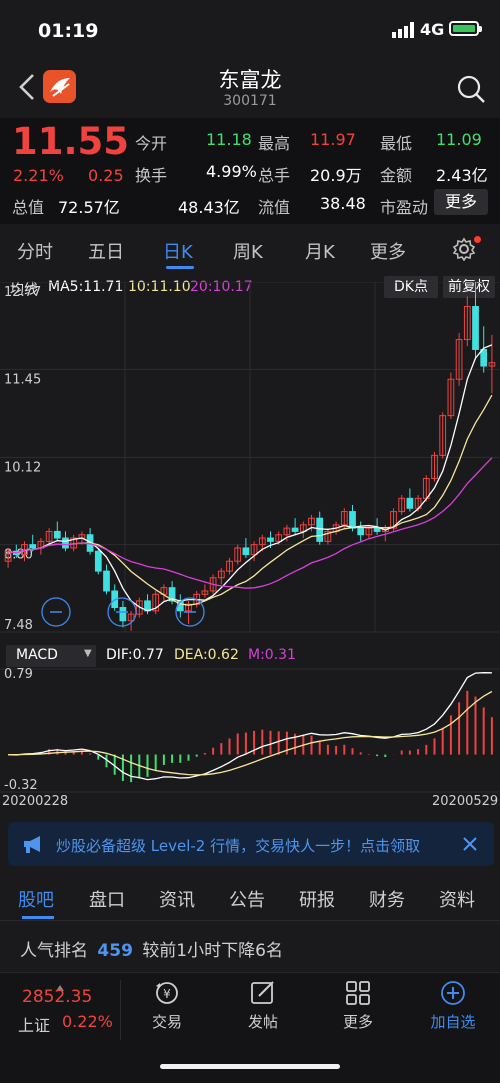 The width and height of the screenshot is (500, 1083). Describe the element at coordinates (22, 379) in the screenshot. I see `y-tick-label: 11.45` at that location.